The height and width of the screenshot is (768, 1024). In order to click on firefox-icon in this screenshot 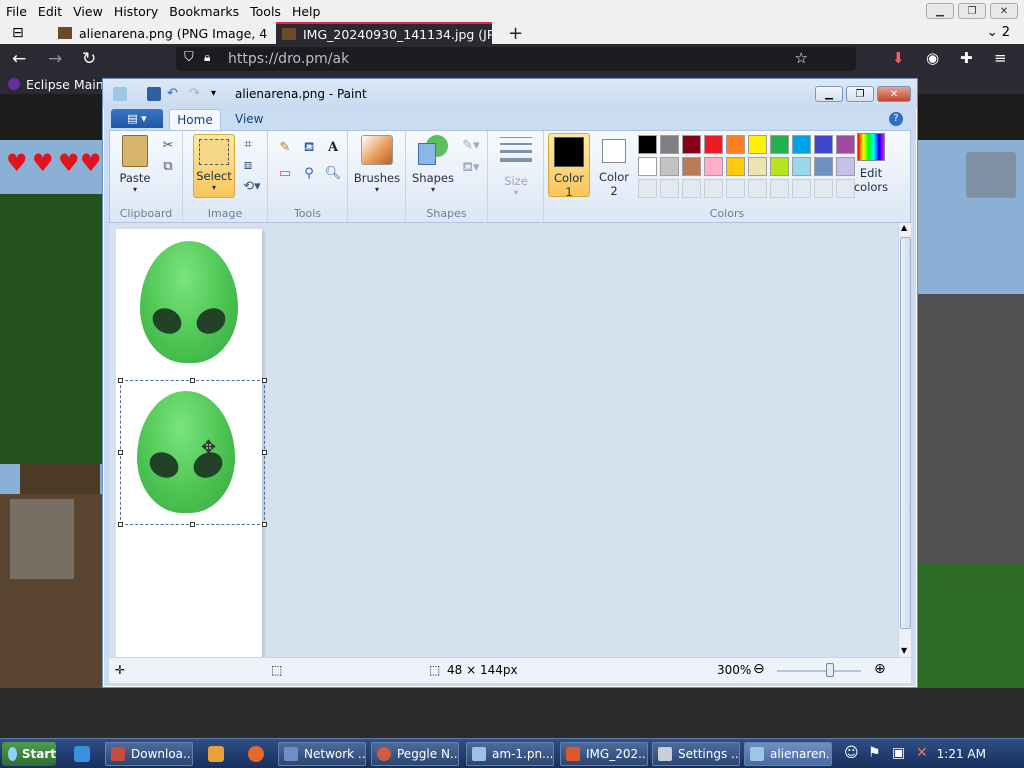, I will do `click(256, 754)`.